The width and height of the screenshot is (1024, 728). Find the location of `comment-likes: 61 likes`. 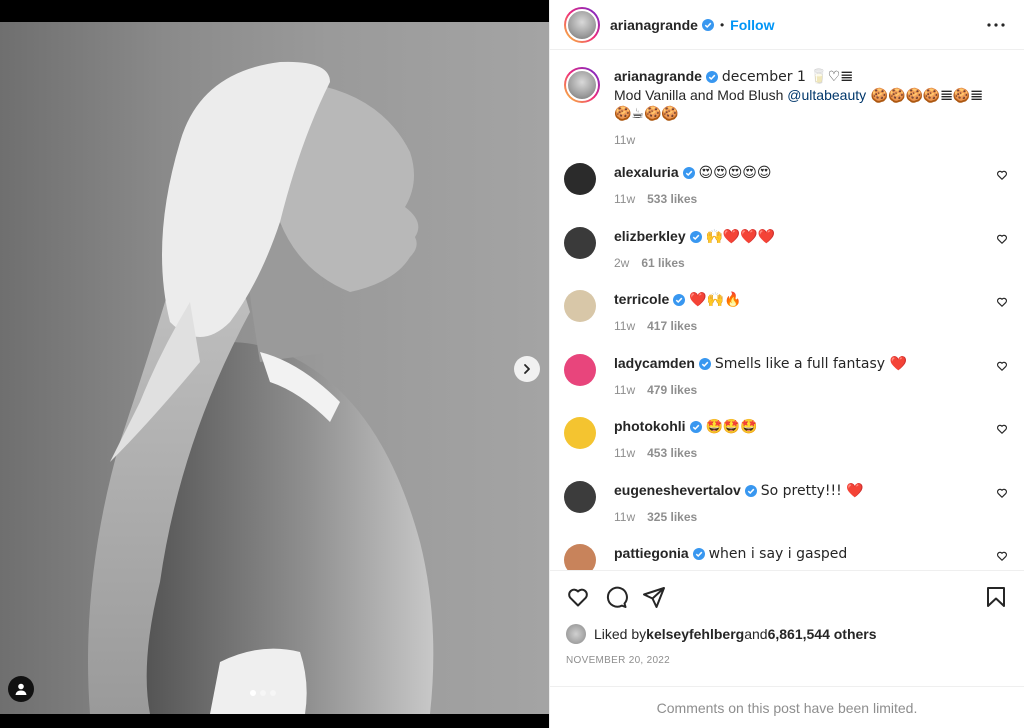

comment-likes: 61 likes is located at coordinates (662, 263).